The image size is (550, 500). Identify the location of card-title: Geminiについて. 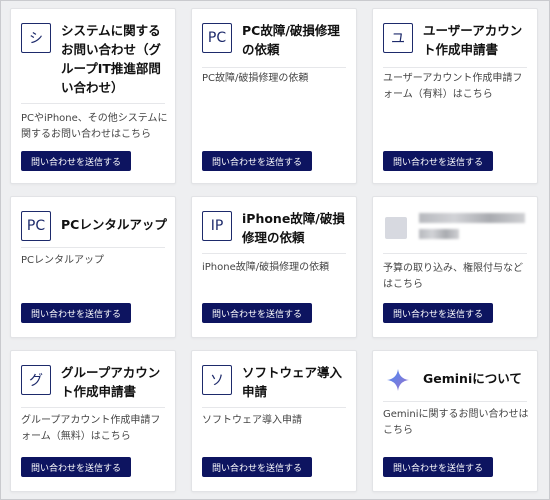
(472, 378).